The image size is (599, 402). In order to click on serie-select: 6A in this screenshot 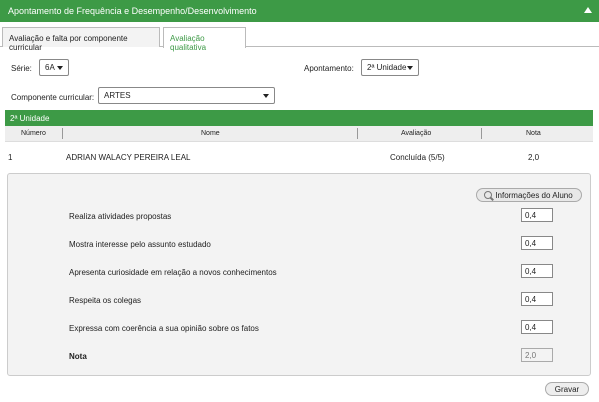, I will do `click(54, 67)`.